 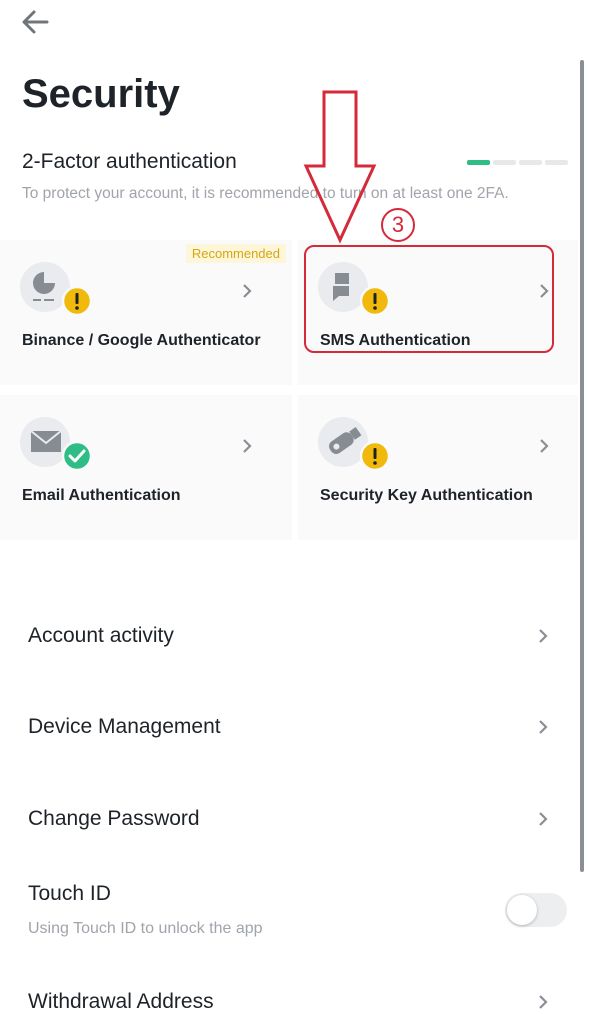 What do you see at coordinates (438, 467) in the screenshot?
I see `security-key-card: Security Key Authentication` at bounding box center [438, 467].